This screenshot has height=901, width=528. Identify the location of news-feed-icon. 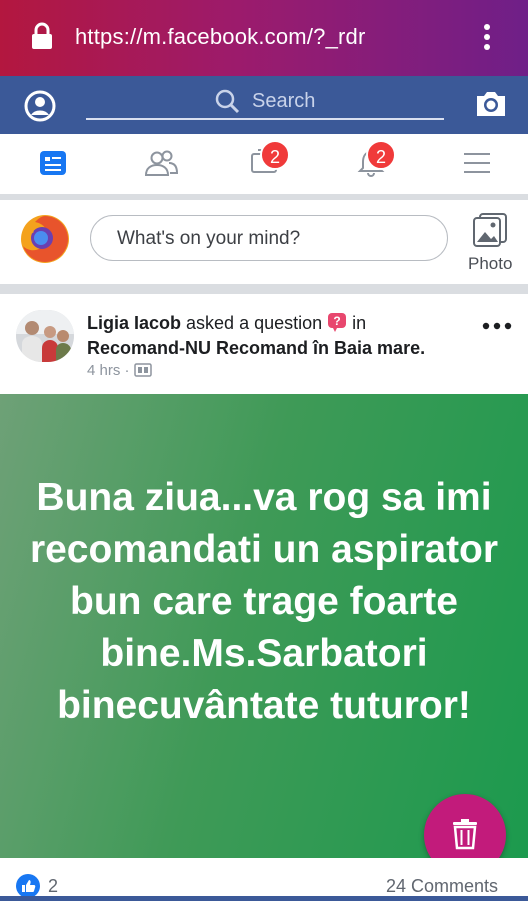
(53, 163).